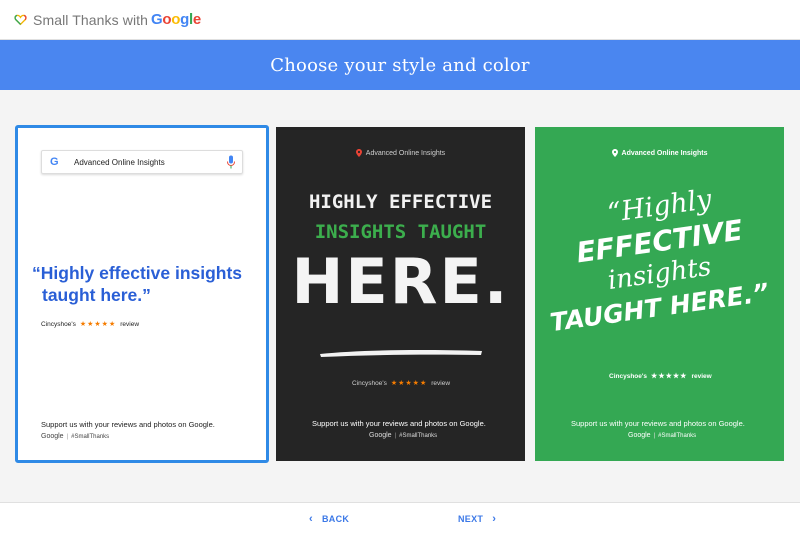 The width and height of the screenshot is (800, 537). What do you see at coordinates (231, 162) in the screenshot?
I see `mic-icon` at bounding box center [231, 162].